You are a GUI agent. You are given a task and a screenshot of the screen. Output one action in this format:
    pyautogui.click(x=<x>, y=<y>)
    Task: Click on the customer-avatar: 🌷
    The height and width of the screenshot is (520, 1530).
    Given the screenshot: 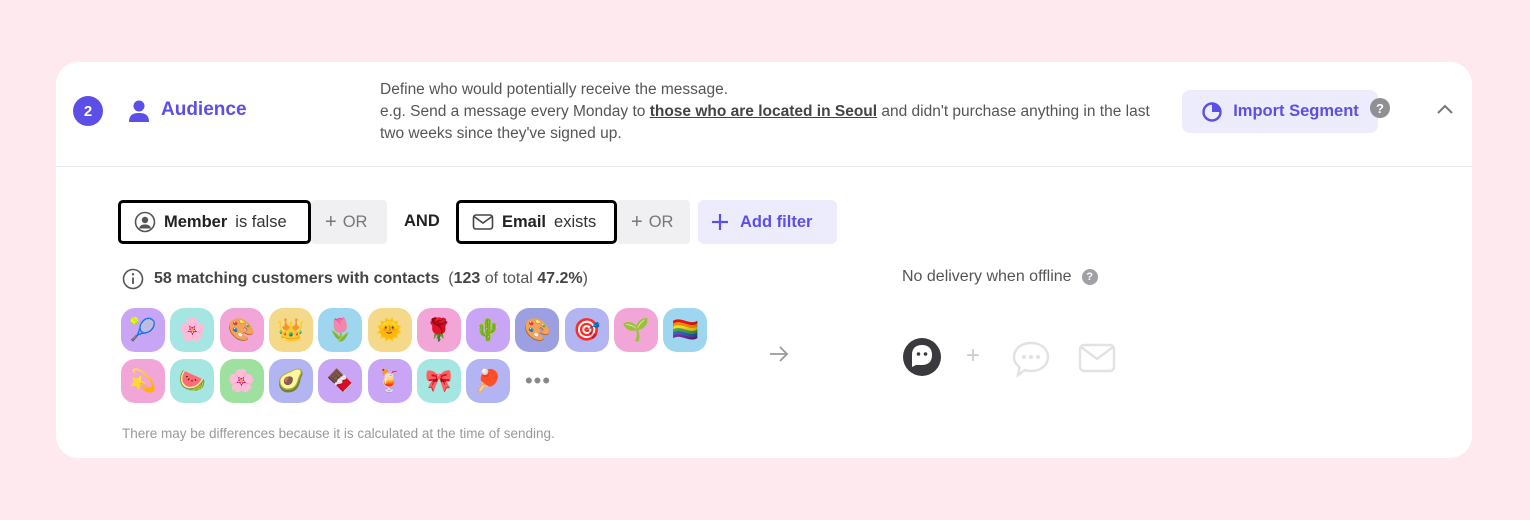 What is the action you would take?
    pyautogui.click(x=340, y=330)
    